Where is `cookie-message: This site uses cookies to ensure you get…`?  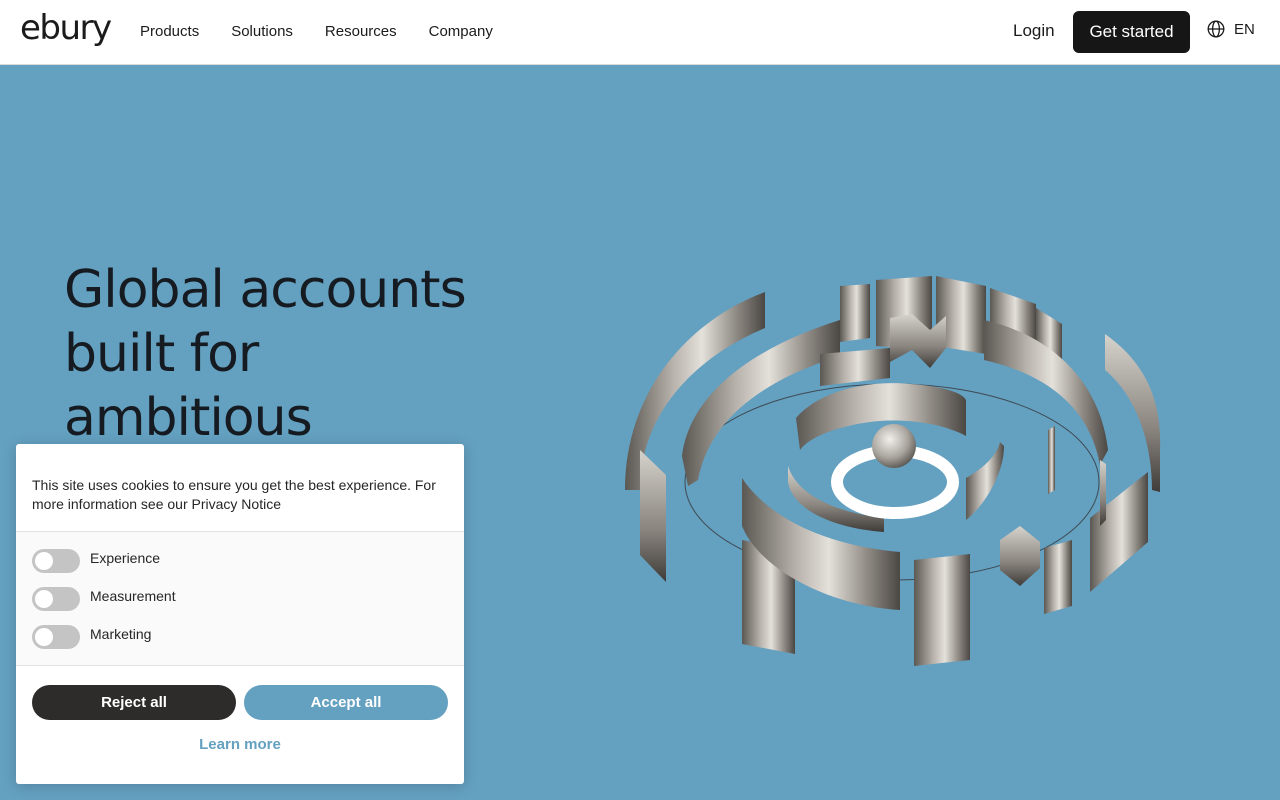
cookie-message: This site uses cookies to ensure you get… is located at coordinates (234, 494).